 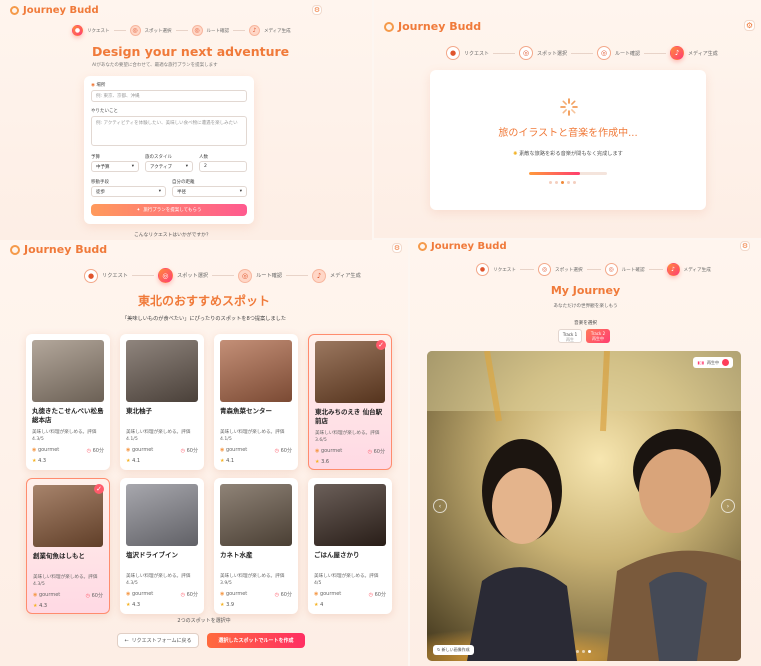 I want to click on new-illustration-button: ↻ 新しい画像作成, so click(x=453, y=650).